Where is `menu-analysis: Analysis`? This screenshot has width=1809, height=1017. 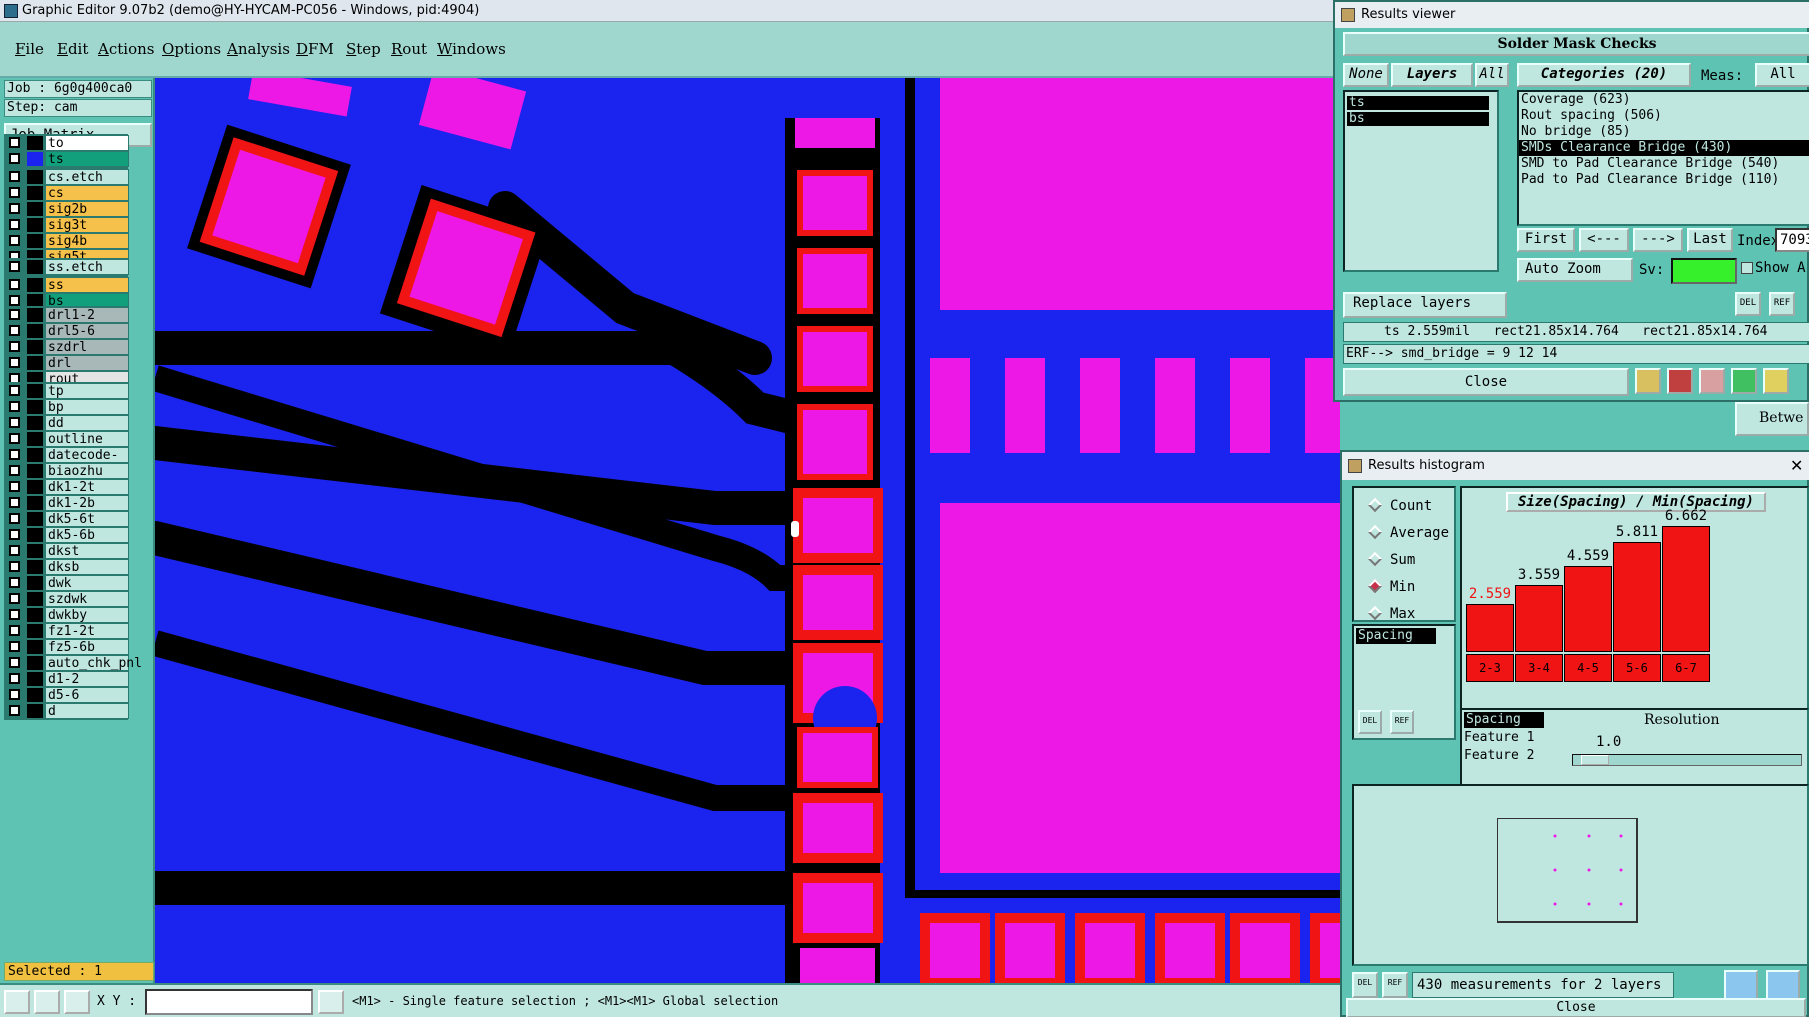 menu-analysis: Analysis is located at coordinates (258, 49).